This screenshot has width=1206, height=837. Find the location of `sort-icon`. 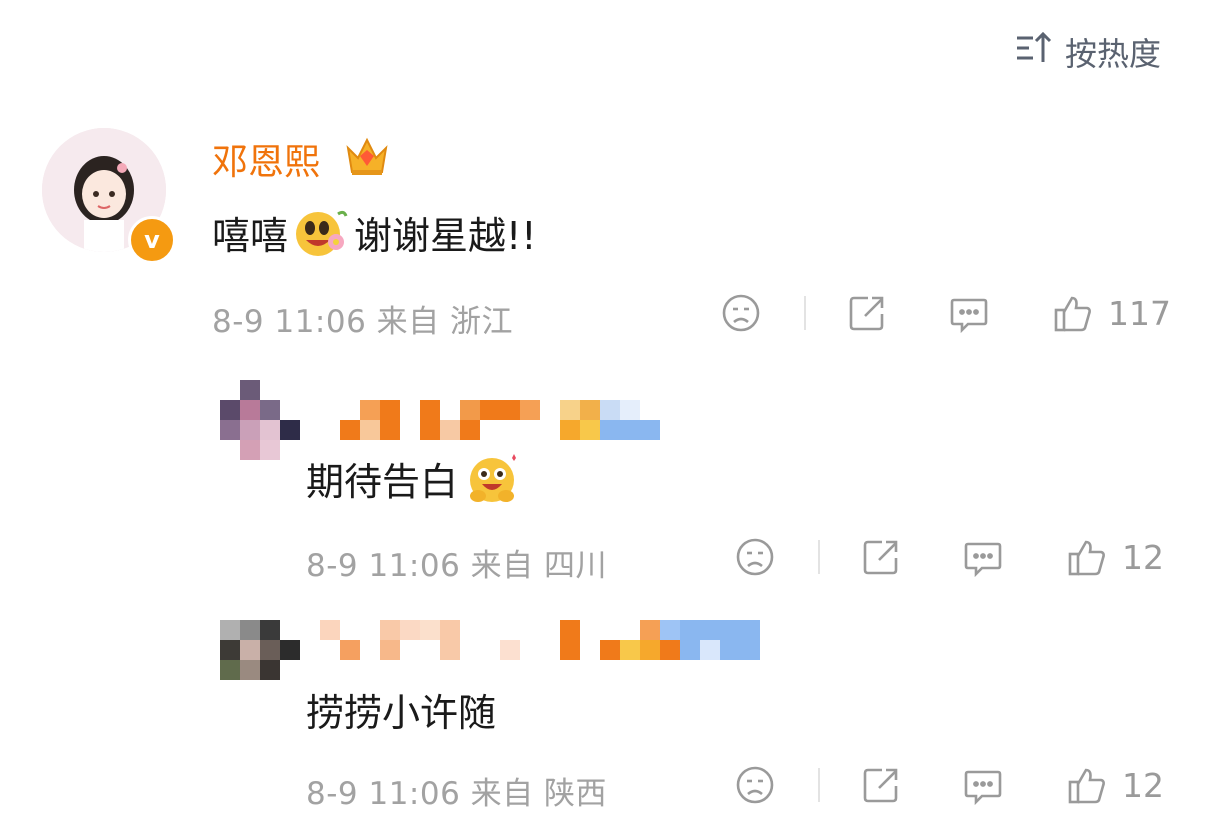

sort-icon is located at coordinates (1035, 52).